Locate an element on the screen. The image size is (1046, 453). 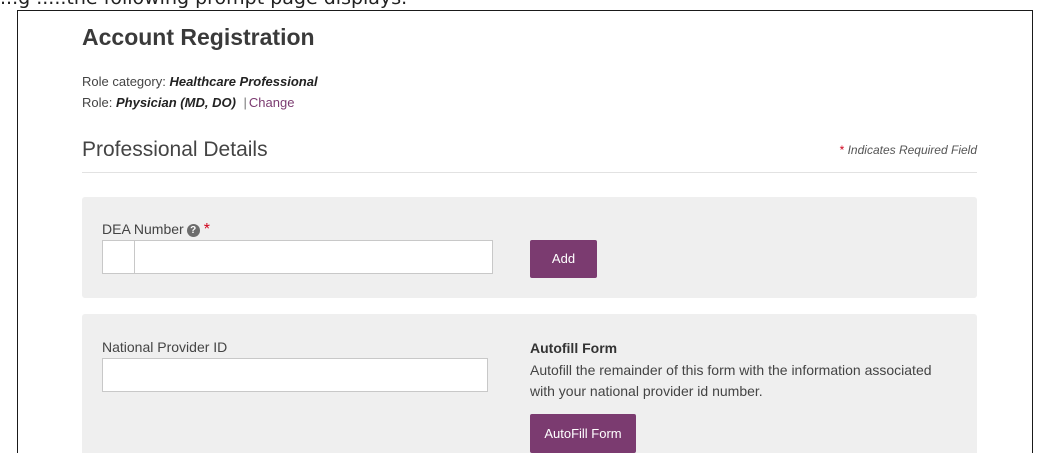
dea-label-row: DEA Number? * is located at coordinates (156, 230).